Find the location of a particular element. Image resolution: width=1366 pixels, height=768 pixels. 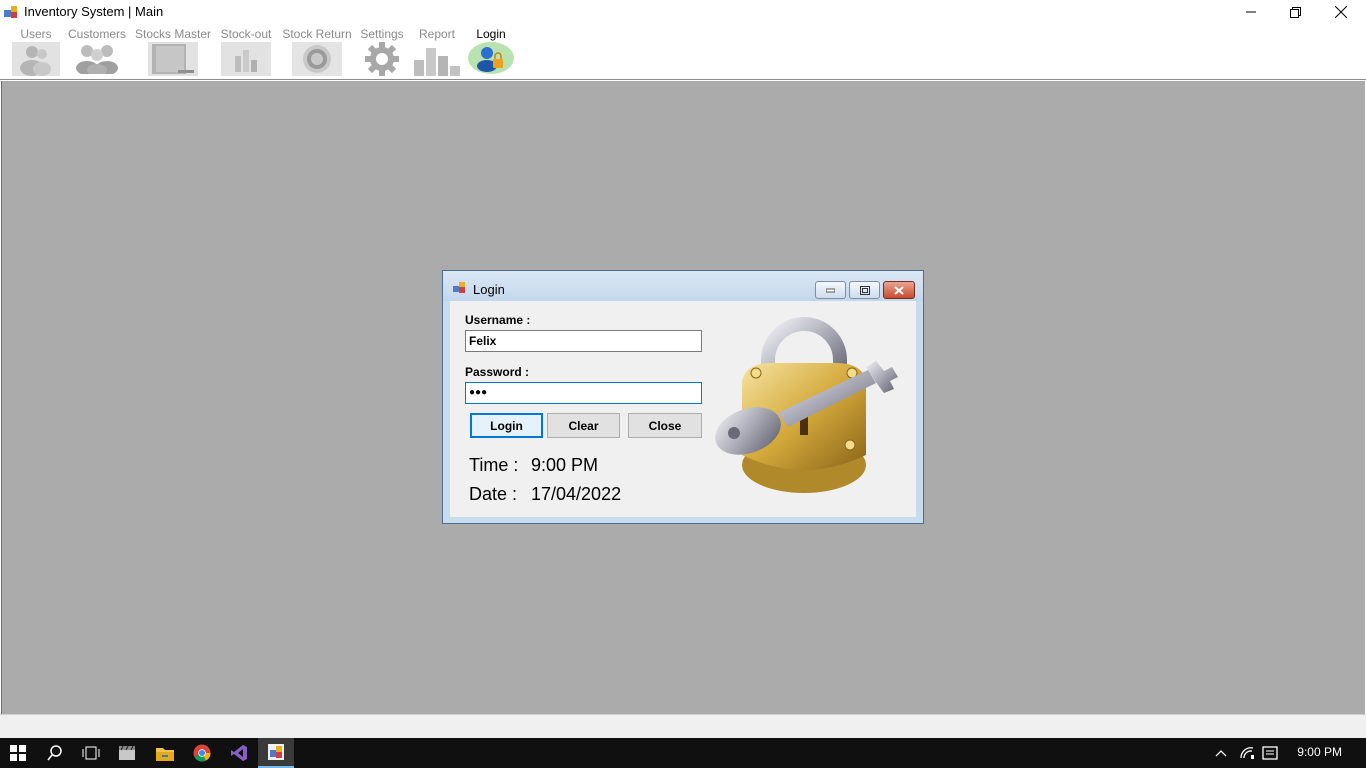

toolbar-customers: Customers is located at coordinates (97, 52).